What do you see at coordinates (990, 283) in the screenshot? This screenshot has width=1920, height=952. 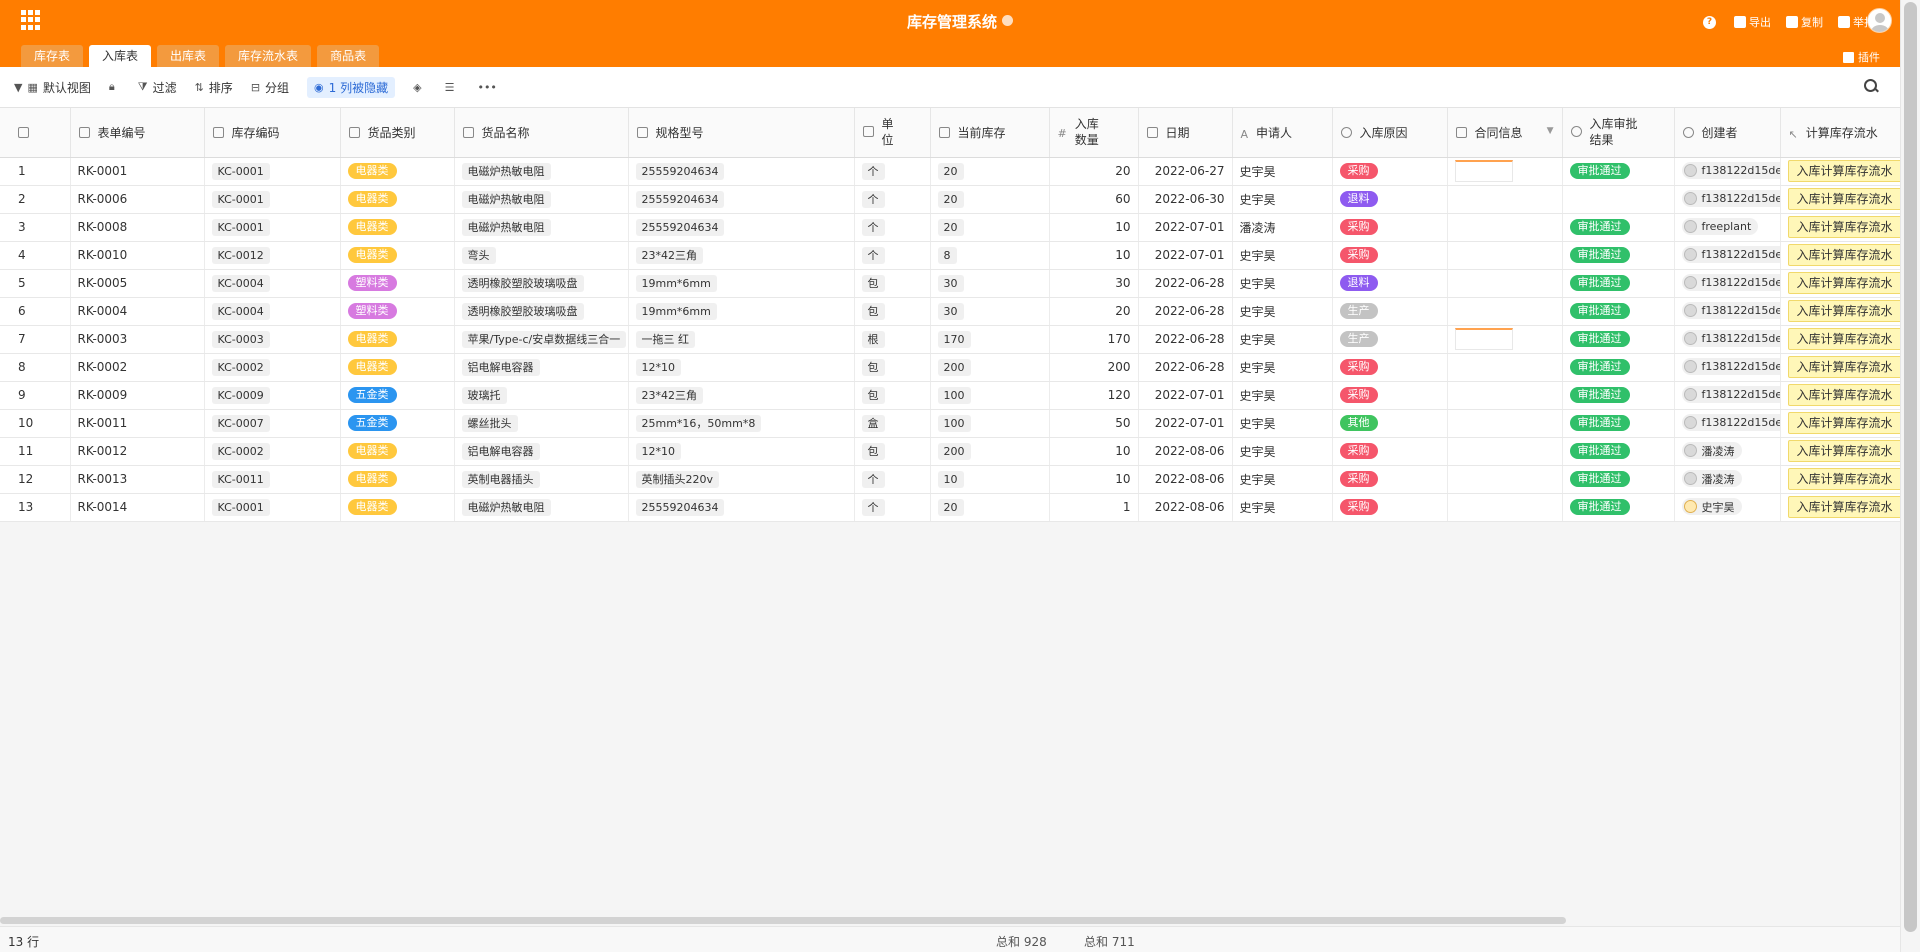 I see `grid-cell: 30` at bounding box center [990, 283].